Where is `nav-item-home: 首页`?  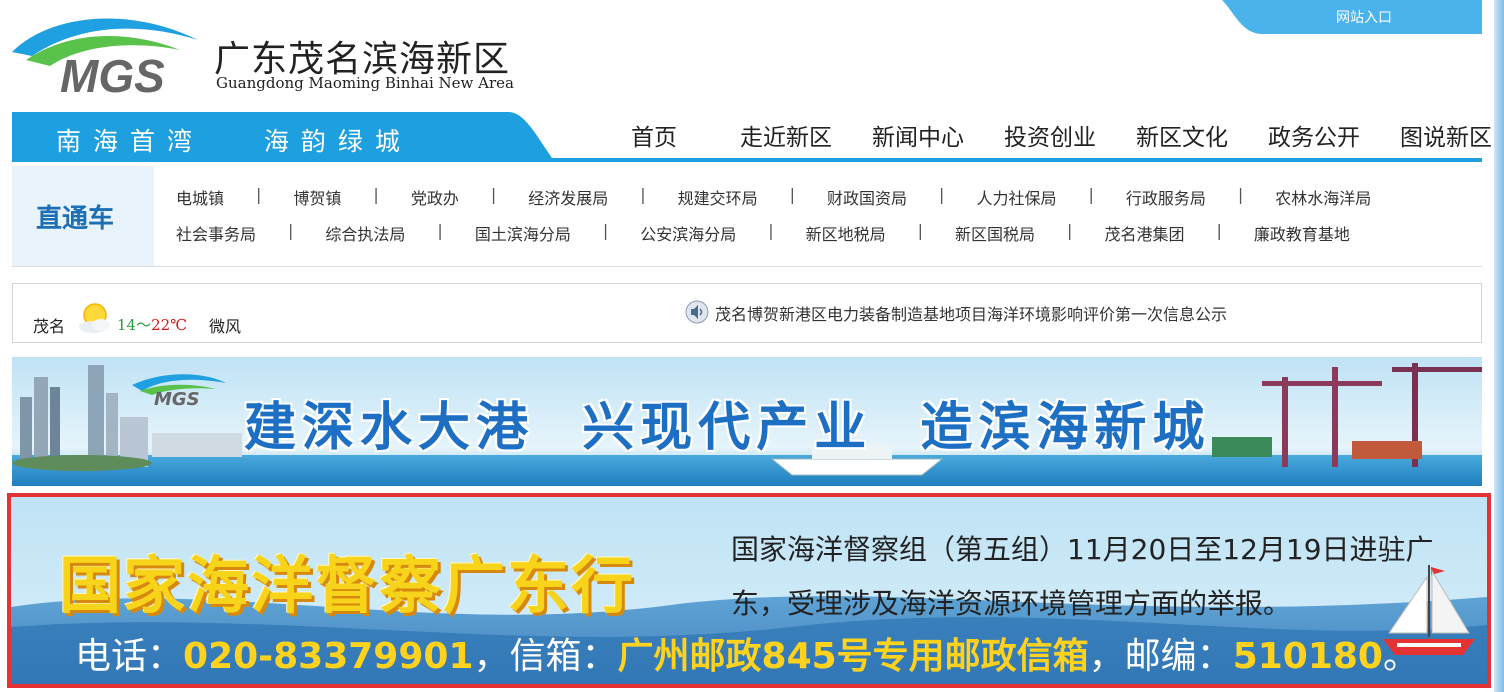 nav-item-home: 首页 is located at coordinates (654, 135).